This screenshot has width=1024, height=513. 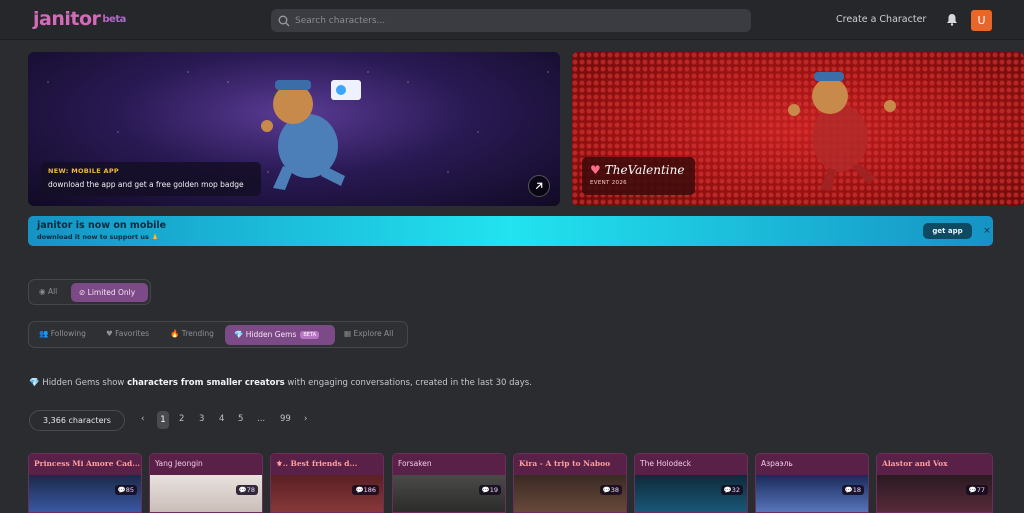 I want to click on strip-title: janitor is now on mobile, so click(x=102, y=225).